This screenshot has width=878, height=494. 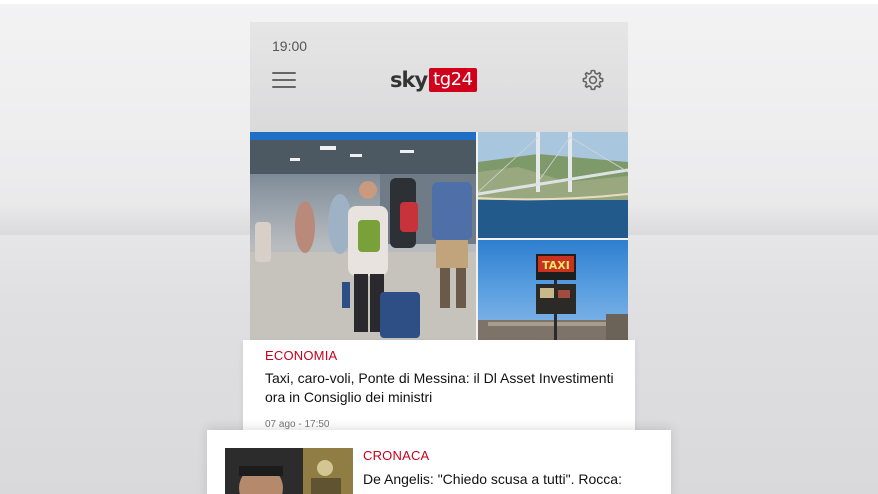 What do you see at coordinates (593, 80) in the screenshot?
I see `gear-icon` at bounding box center [593, 80].